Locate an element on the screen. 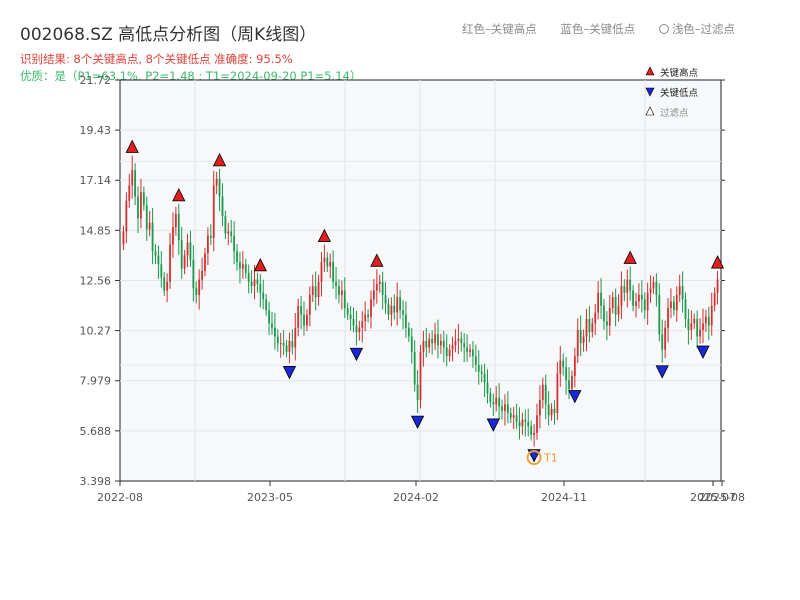 The height and width of the screenshot is (600, 800). t1-label: T1 is located at coordinates (550, 458).